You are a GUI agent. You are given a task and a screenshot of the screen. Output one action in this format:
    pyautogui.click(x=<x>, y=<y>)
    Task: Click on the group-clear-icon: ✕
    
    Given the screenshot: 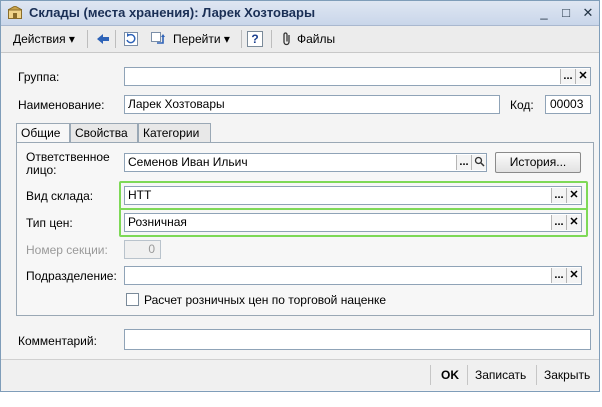 What is the action you would take?
    pyautogui.click(x=582, y=76)
    